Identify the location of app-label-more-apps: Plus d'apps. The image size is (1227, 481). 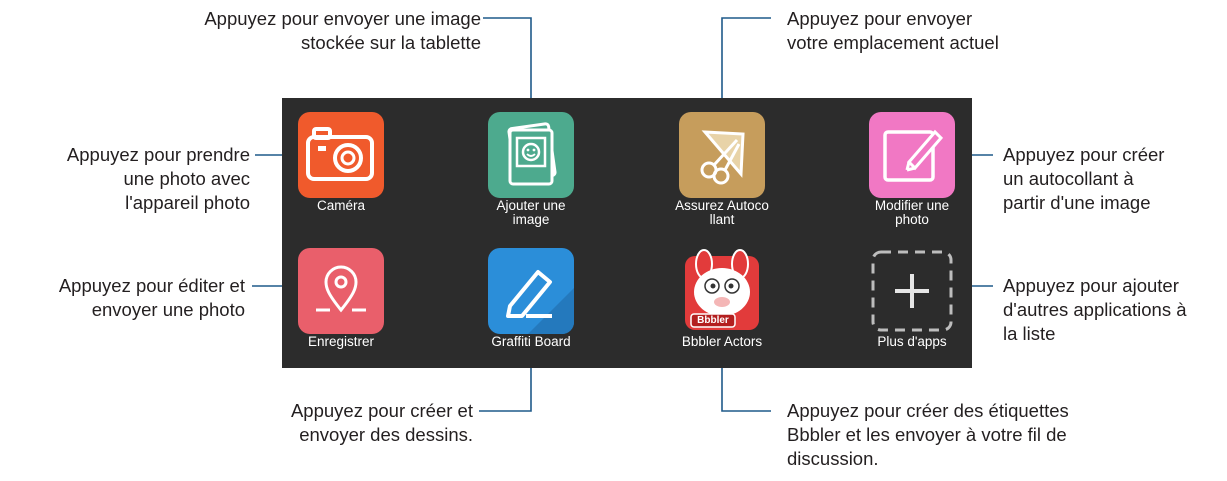
(912, 341).